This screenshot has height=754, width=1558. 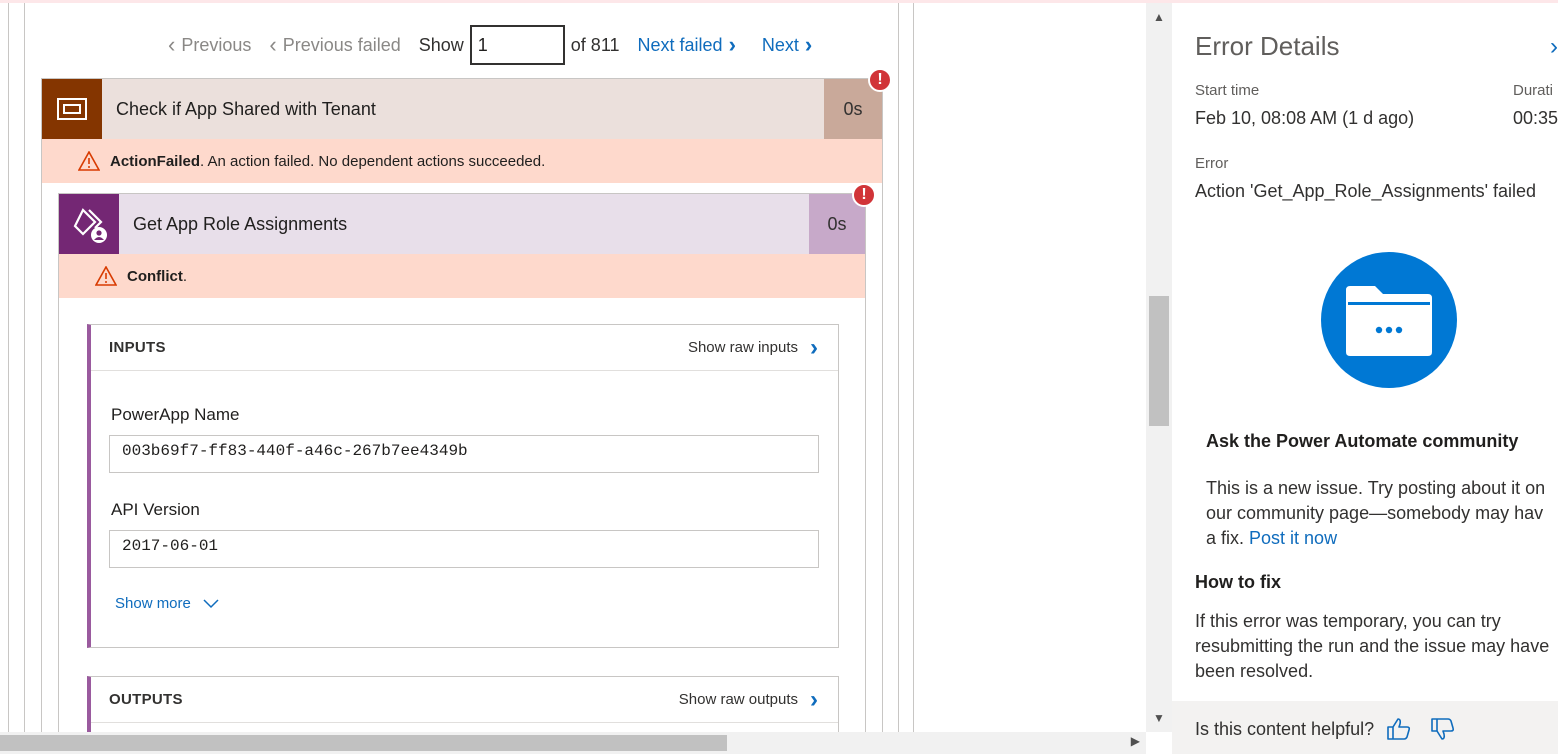 I want to click on error-code: Conflict, so click(x=155, y=276).